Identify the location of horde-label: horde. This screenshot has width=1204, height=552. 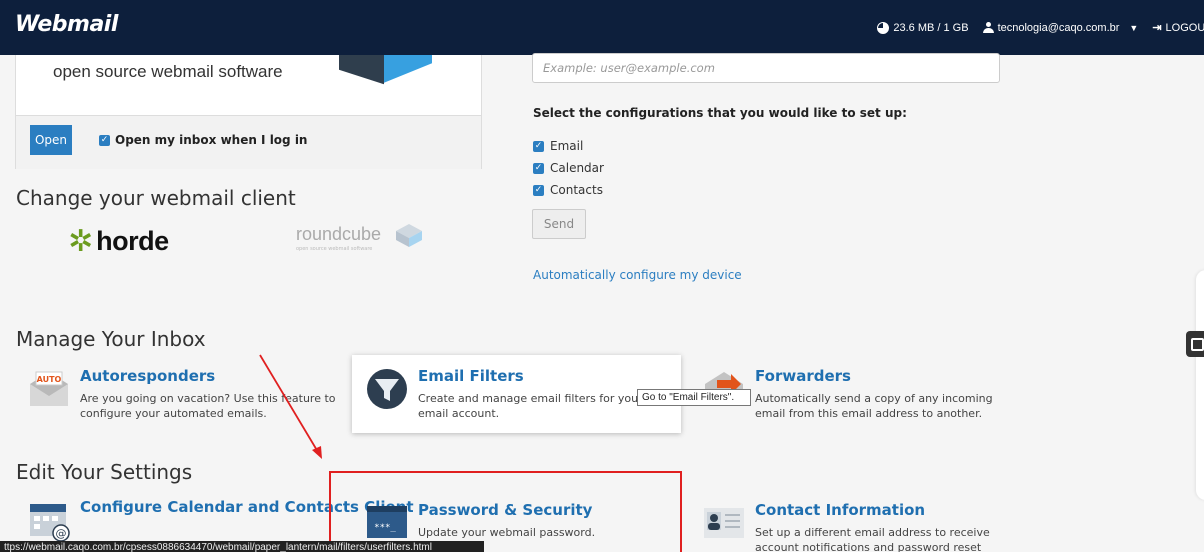
(132, 241).